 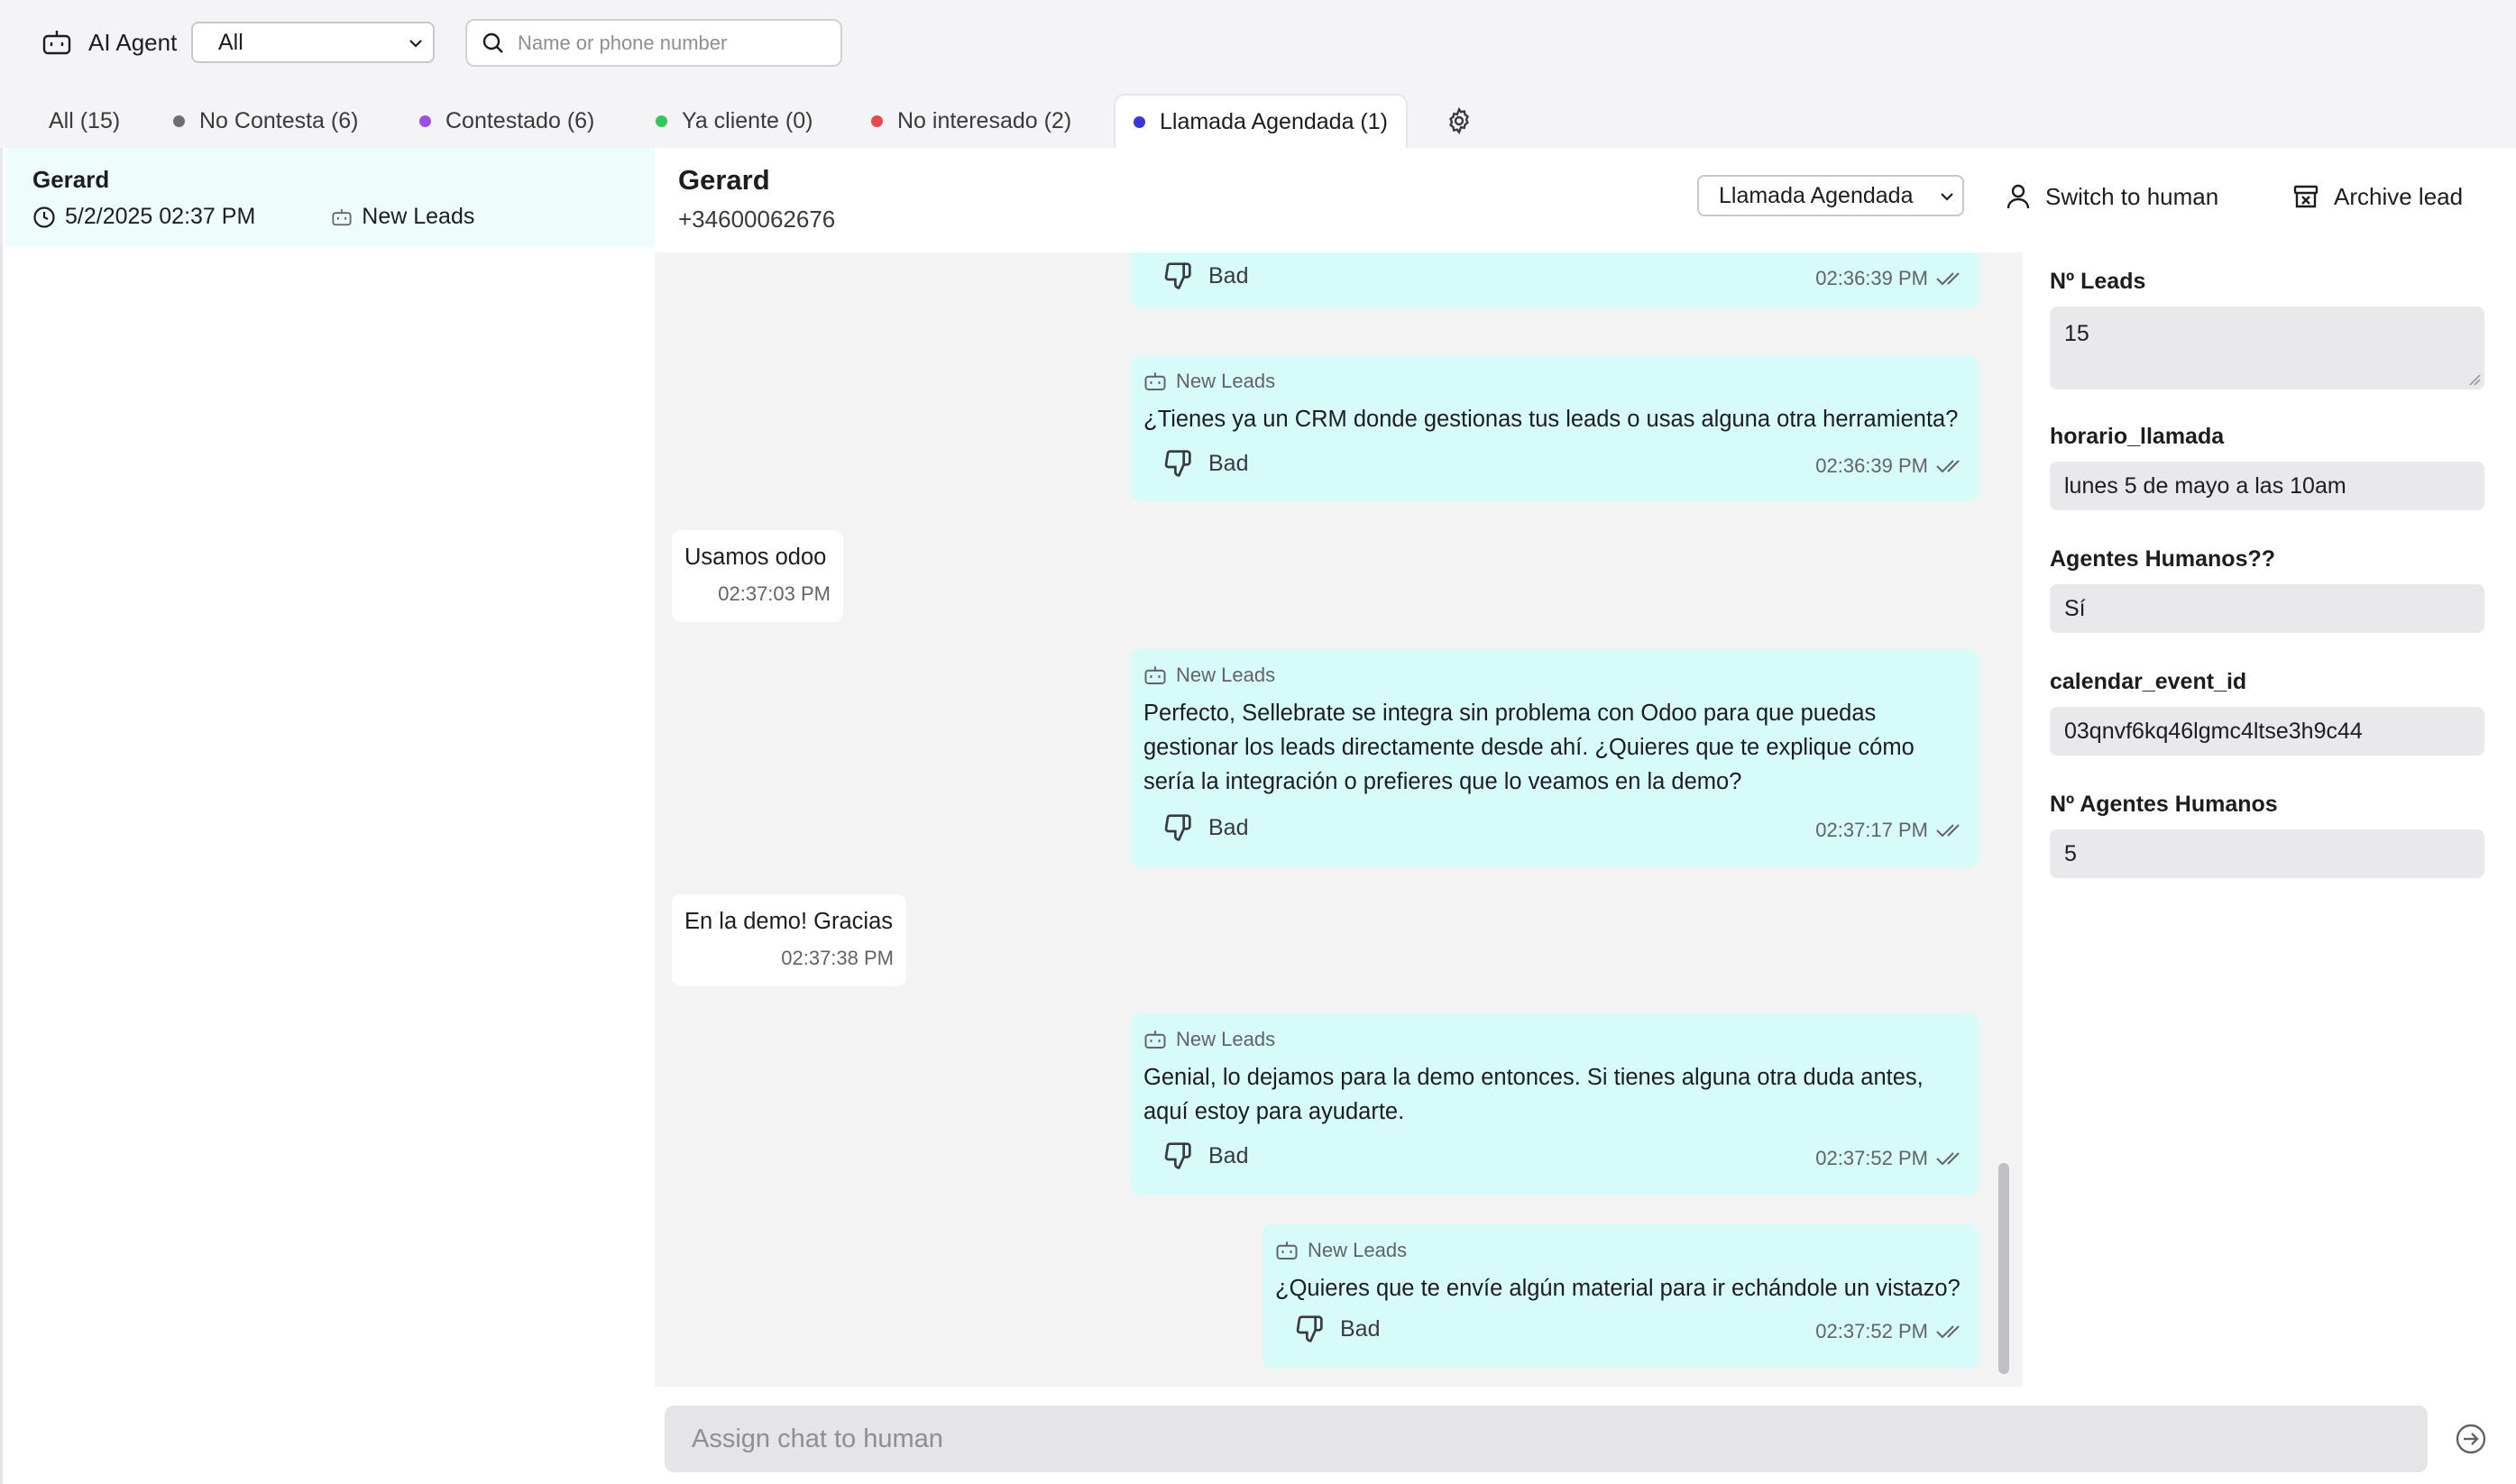 What do you see at coordinates (44, 217) in the screenshot?
I see `clock-icon` at bounding box center [44, 217].